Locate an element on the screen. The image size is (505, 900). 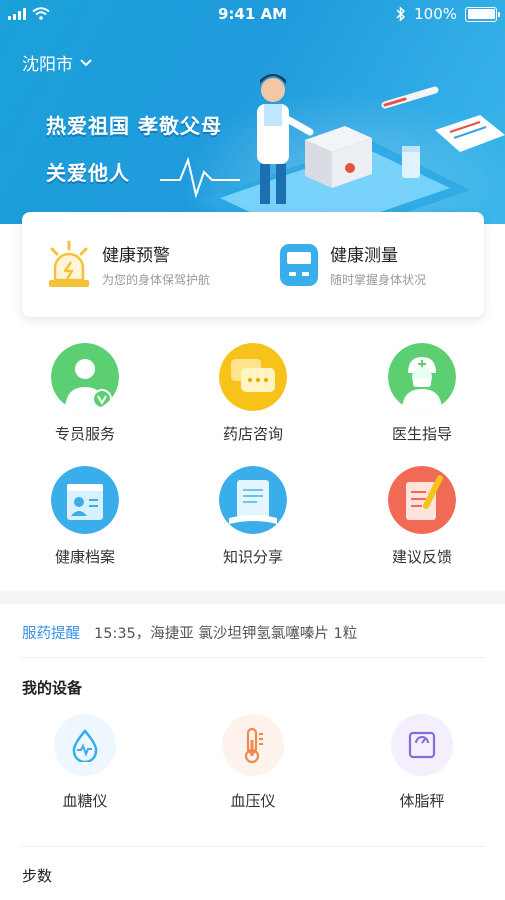
service-staff-label: 专员服务 is located at coordinates (84, 434).